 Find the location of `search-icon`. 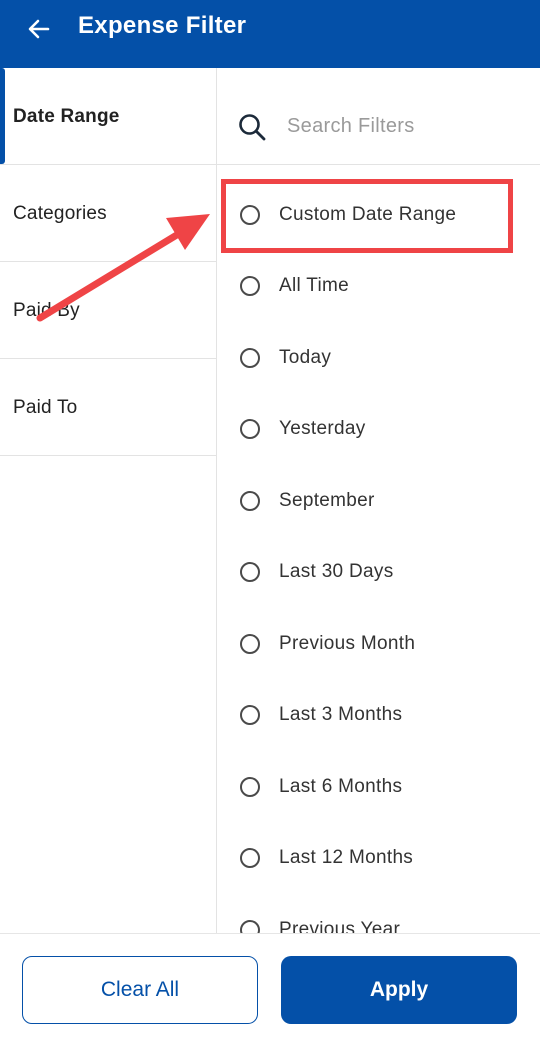

search-icon is located at coordinates (252, 127).